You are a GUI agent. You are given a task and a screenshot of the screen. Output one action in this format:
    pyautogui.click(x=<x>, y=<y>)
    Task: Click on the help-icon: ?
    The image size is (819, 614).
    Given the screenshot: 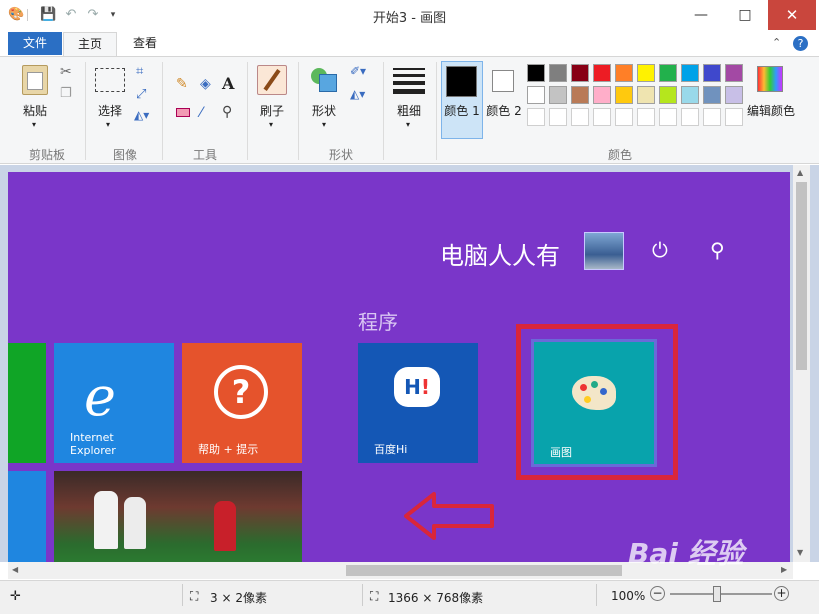 What is the action you would take?
    pyautogui.click(x=800, y=43)
    